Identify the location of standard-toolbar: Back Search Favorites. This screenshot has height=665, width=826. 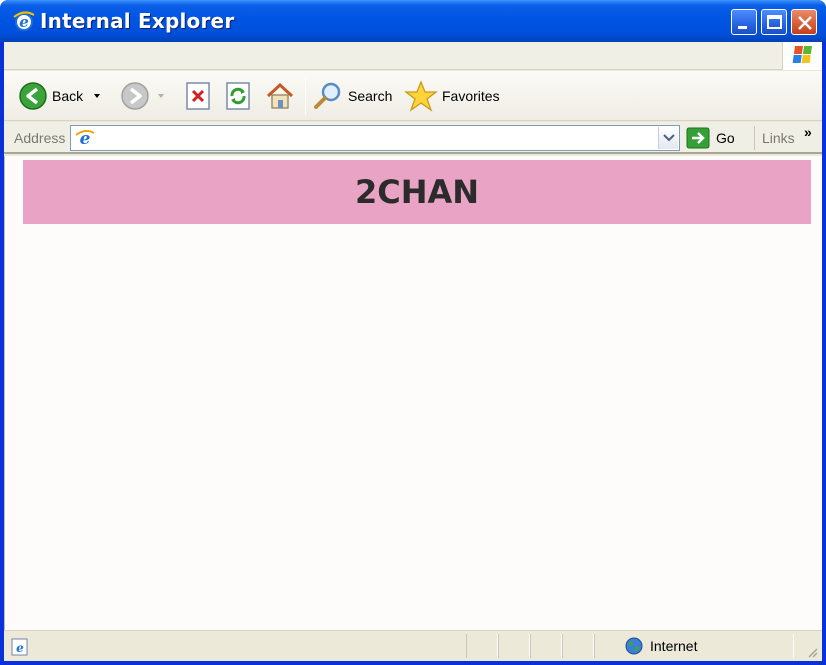
(413, 96).